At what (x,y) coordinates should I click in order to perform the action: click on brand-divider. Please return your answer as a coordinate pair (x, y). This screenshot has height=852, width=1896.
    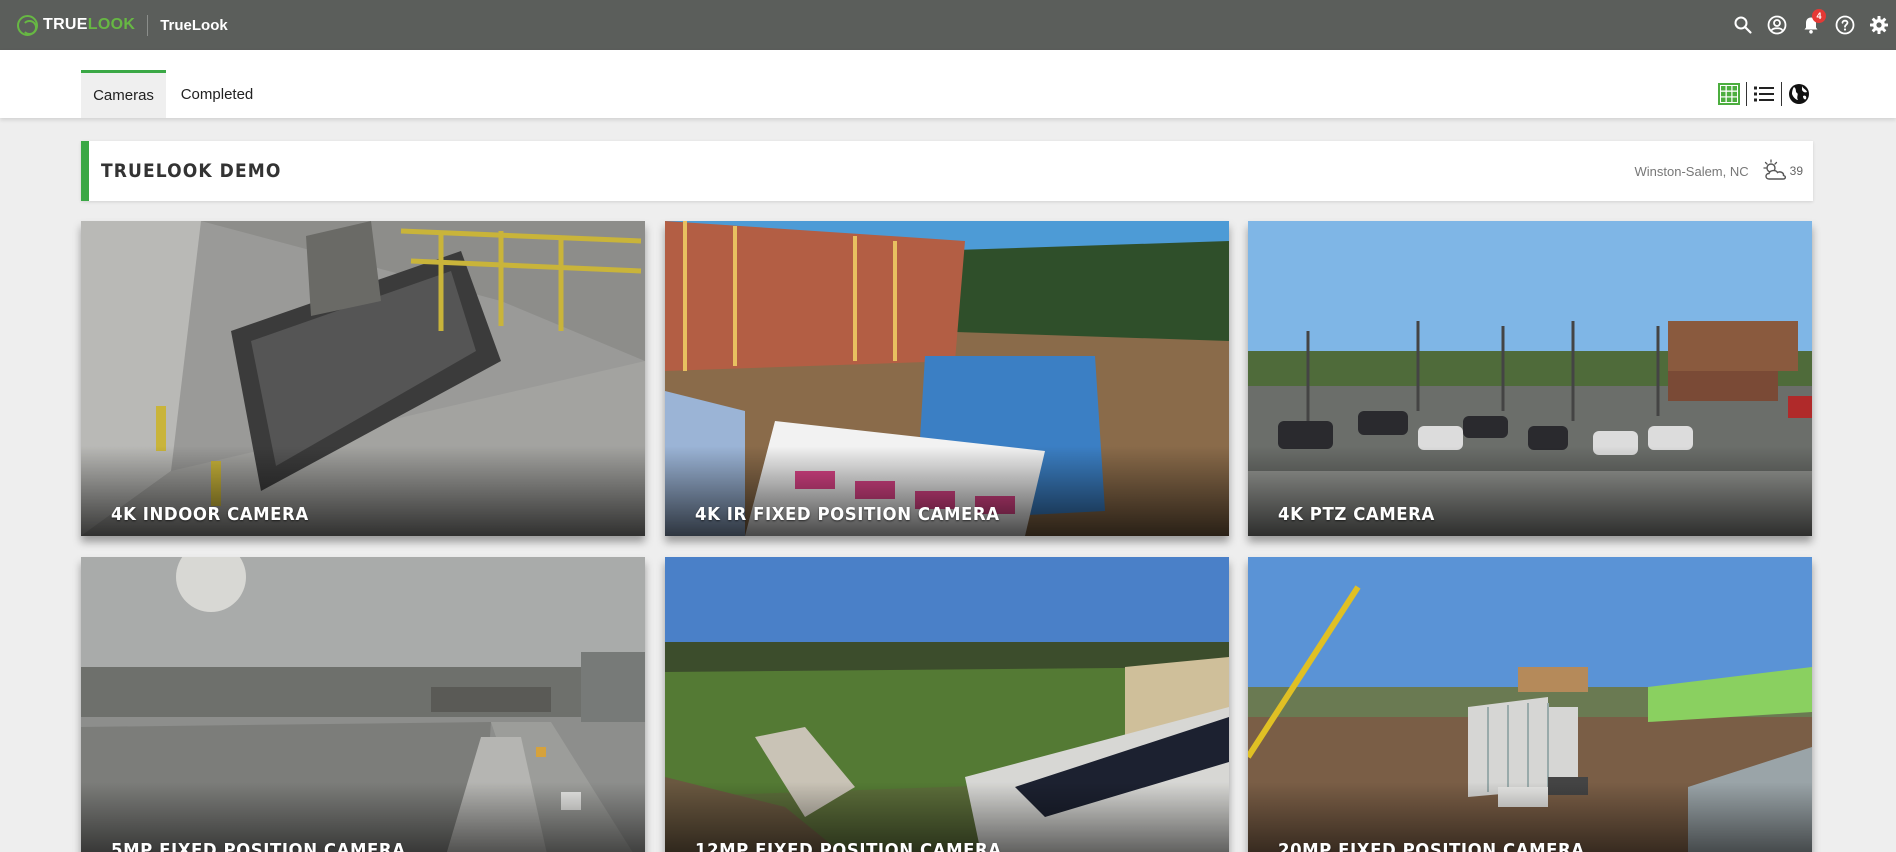
    Looking at the image, I should click on (148, 25).